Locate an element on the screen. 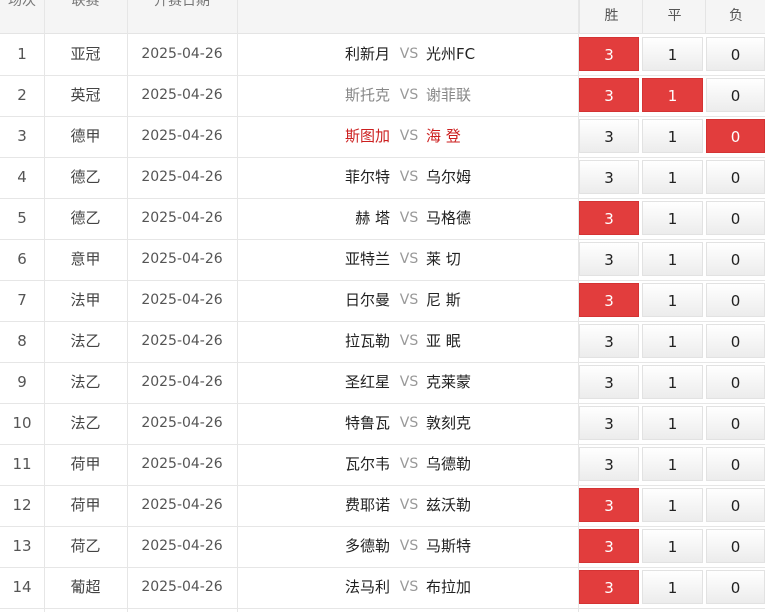  table-row: 12 荷甲 2025-04-26 费耶诺 VS 兹沃勒 3 1 0 is located at coordinates (382, 506).